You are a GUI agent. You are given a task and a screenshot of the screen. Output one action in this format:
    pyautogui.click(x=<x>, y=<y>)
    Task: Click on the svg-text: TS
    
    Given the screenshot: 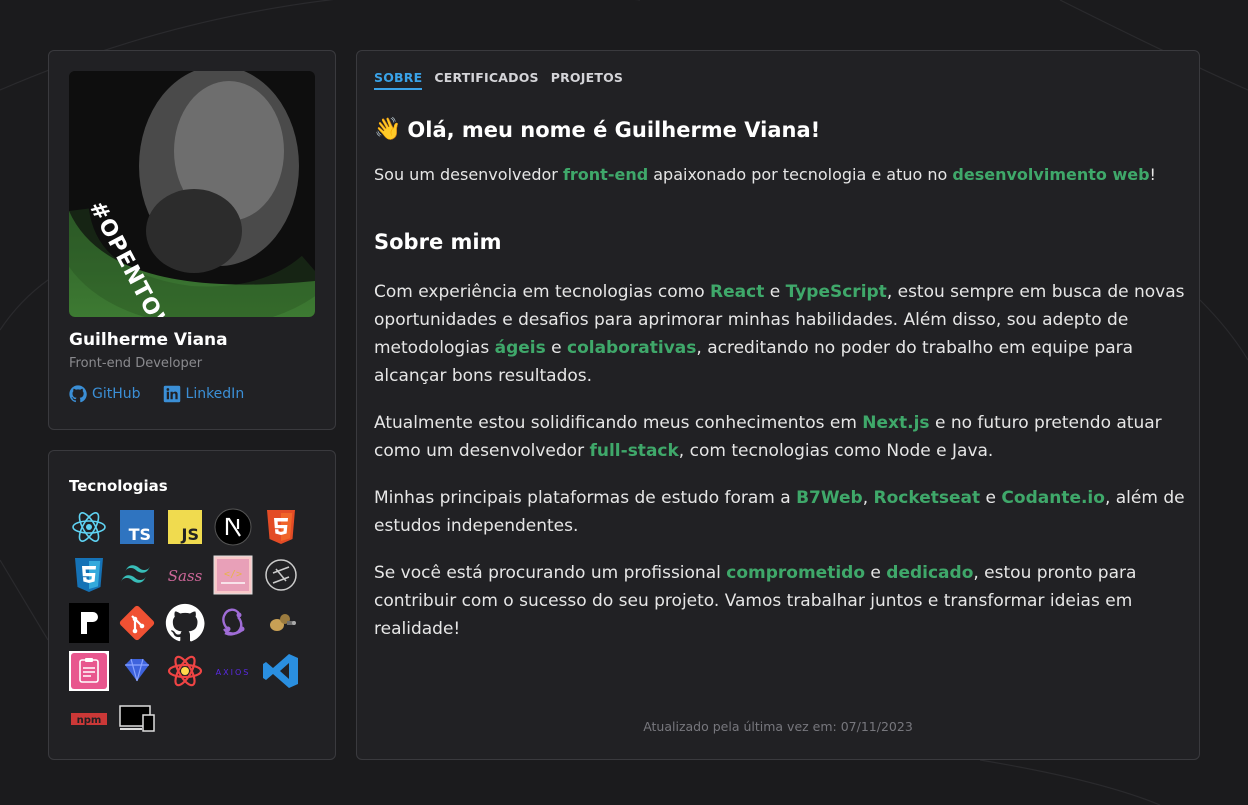 What is the action you would take?
    pyautogui.click(x=140, y=534)
    